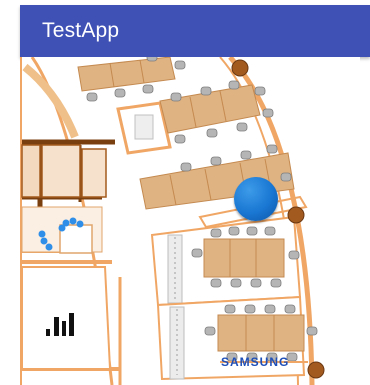  I want to click on desk-cluster-middle, so click(223, 186).